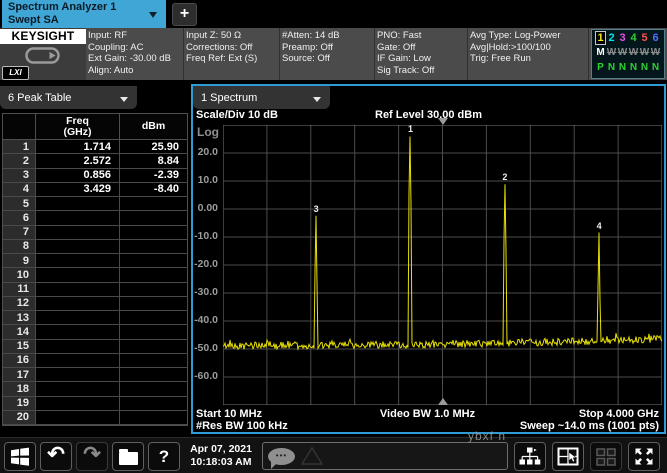  Describe the element at coordinates (95, 289) in the screenshot. I see `peak-table-row-11: 11` at that location.